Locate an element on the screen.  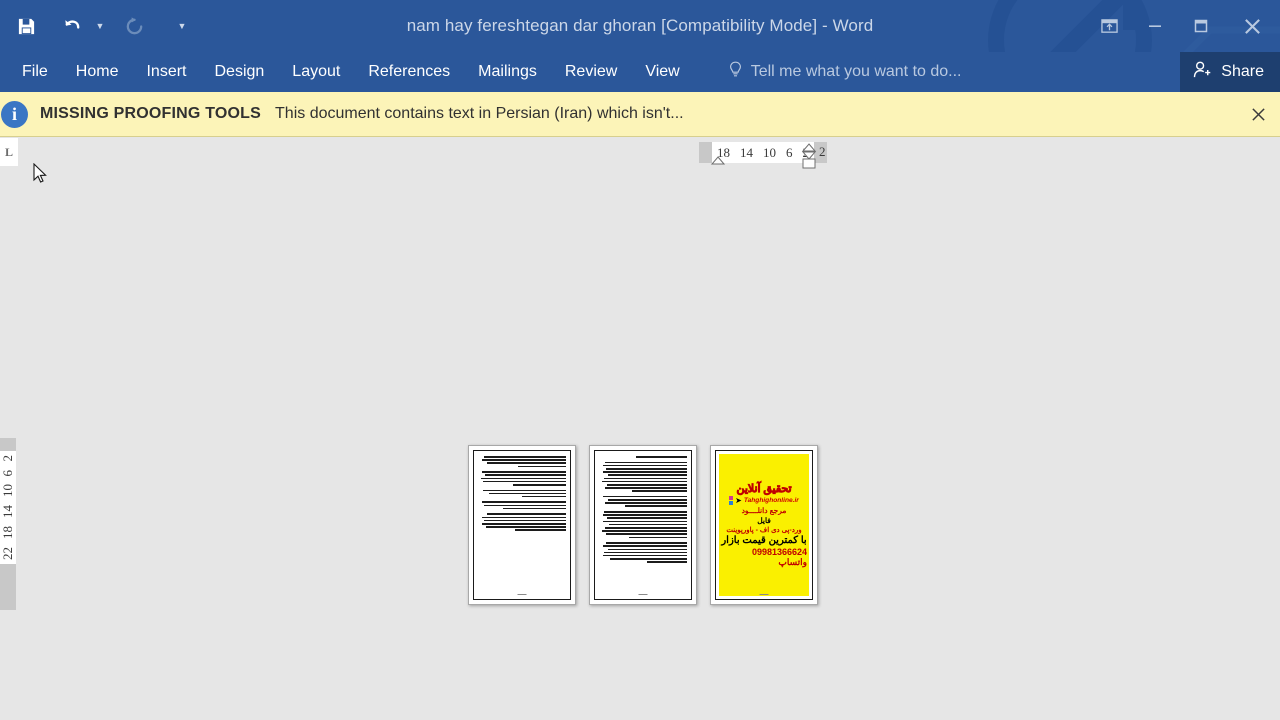
tab-home: Home is located at coordinates (97, 72).